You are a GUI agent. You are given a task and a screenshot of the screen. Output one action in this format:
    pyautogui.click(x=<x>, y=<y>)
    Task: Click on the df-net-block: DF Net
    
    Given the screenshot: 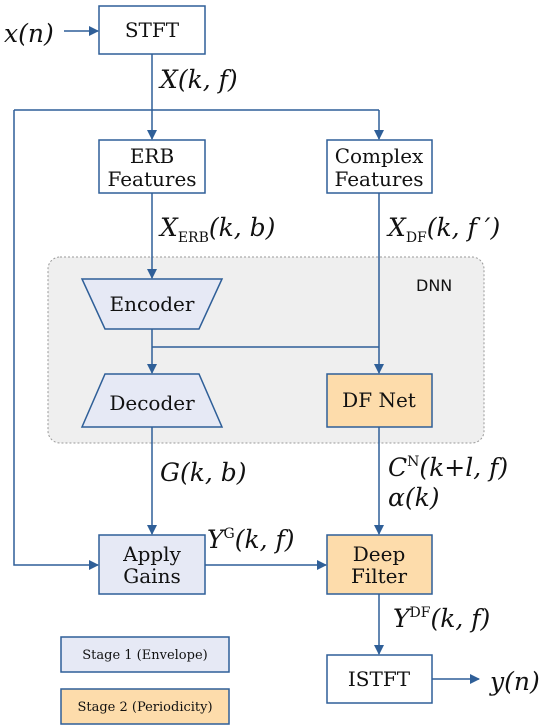 What is the action you would take?
    pyautogui.click(x=379, y=400)
    